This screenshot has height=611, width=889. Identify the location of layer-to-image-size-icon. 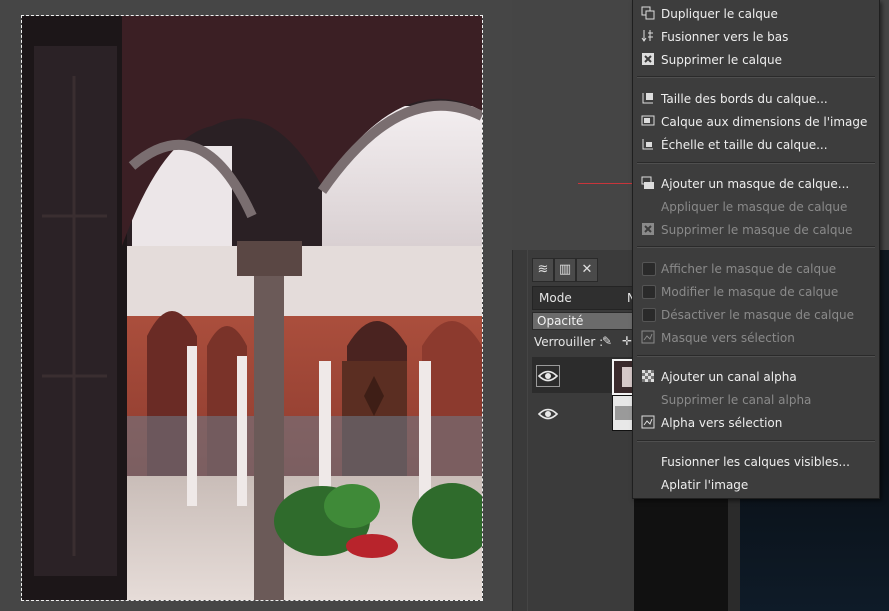
(648, 120).